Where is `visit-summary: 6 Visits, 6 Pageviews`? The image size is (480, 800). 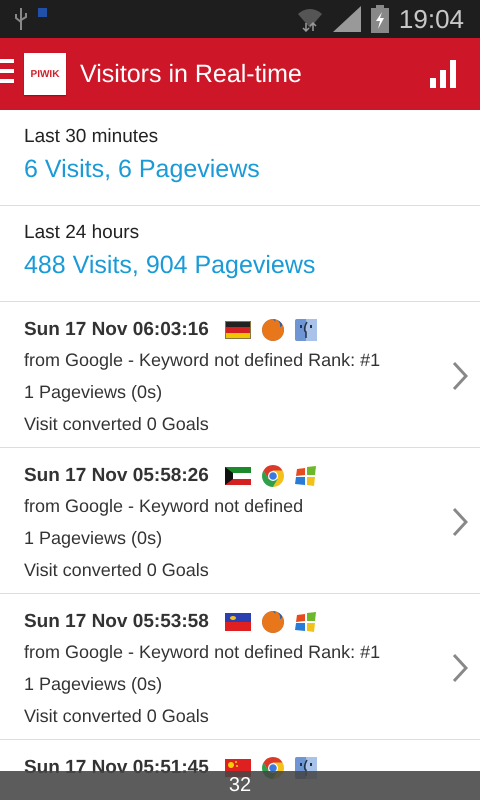
visit-summary: 6 Visits, 6 Pageviews is located at coordinates (142, 169).